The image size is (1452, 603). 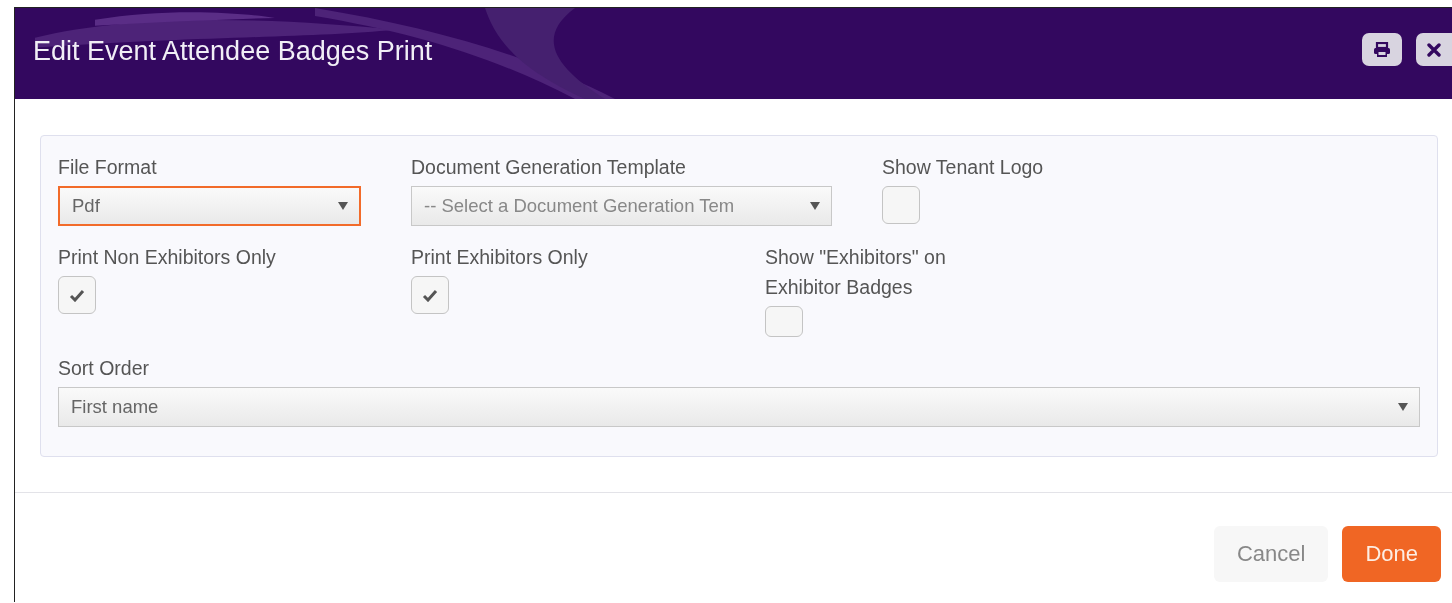 I want to click on done-button: Done, so click(x=1391, y=554).